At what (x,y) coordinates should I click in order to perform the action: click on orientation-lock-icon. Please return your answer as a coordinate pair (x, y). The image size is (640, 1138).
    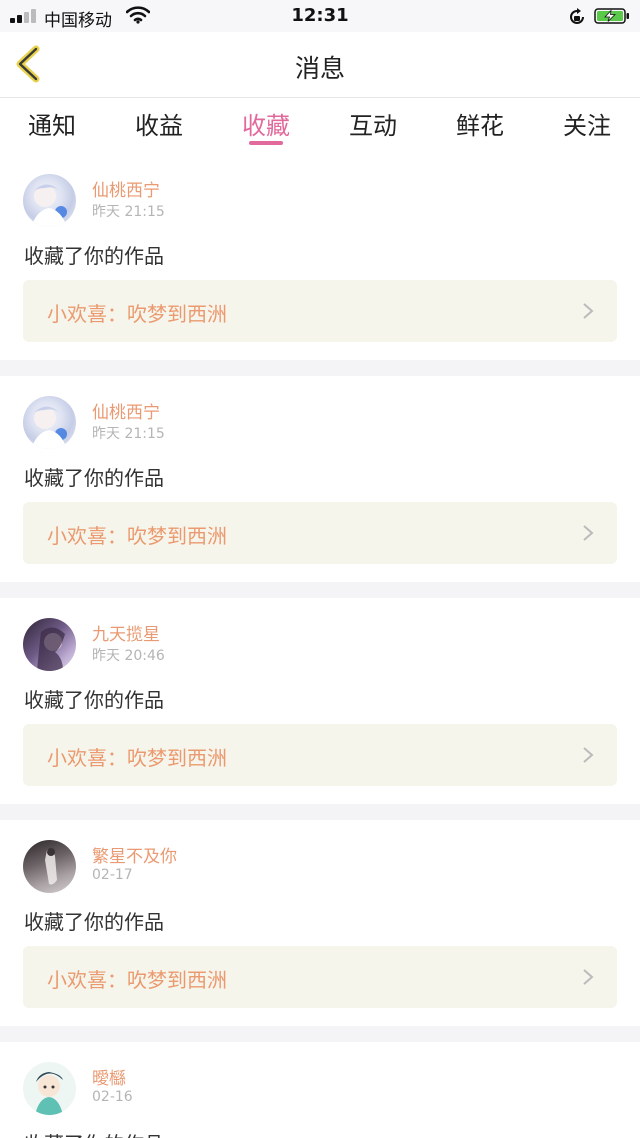
    Looking at the image, I should click on (577, 16).